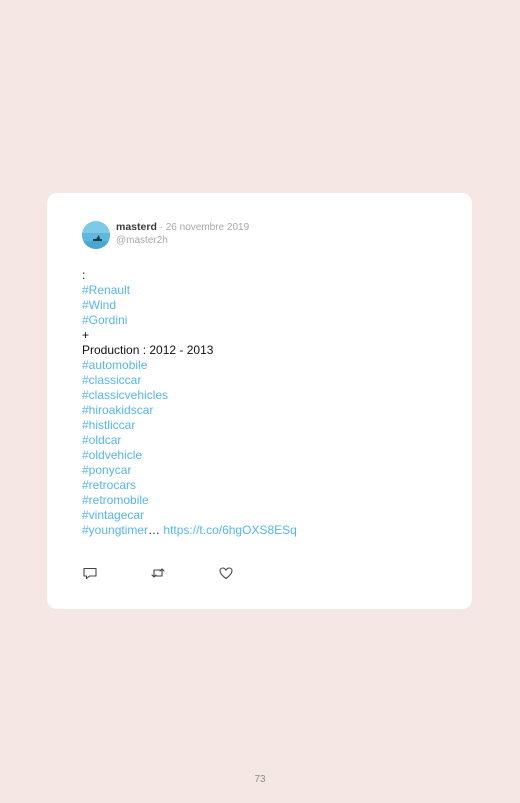  Describe the element at coordinates (189, 410) in the screenshot. I see `hashtag-link: #hiroakidscar` at that location.